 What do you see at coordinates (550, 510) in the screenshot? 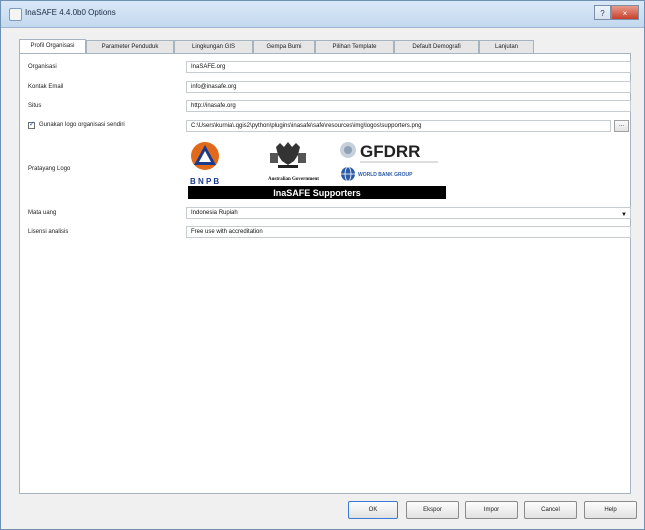
I see `cancel-button: Cancel` at bounding box center [550, 510].